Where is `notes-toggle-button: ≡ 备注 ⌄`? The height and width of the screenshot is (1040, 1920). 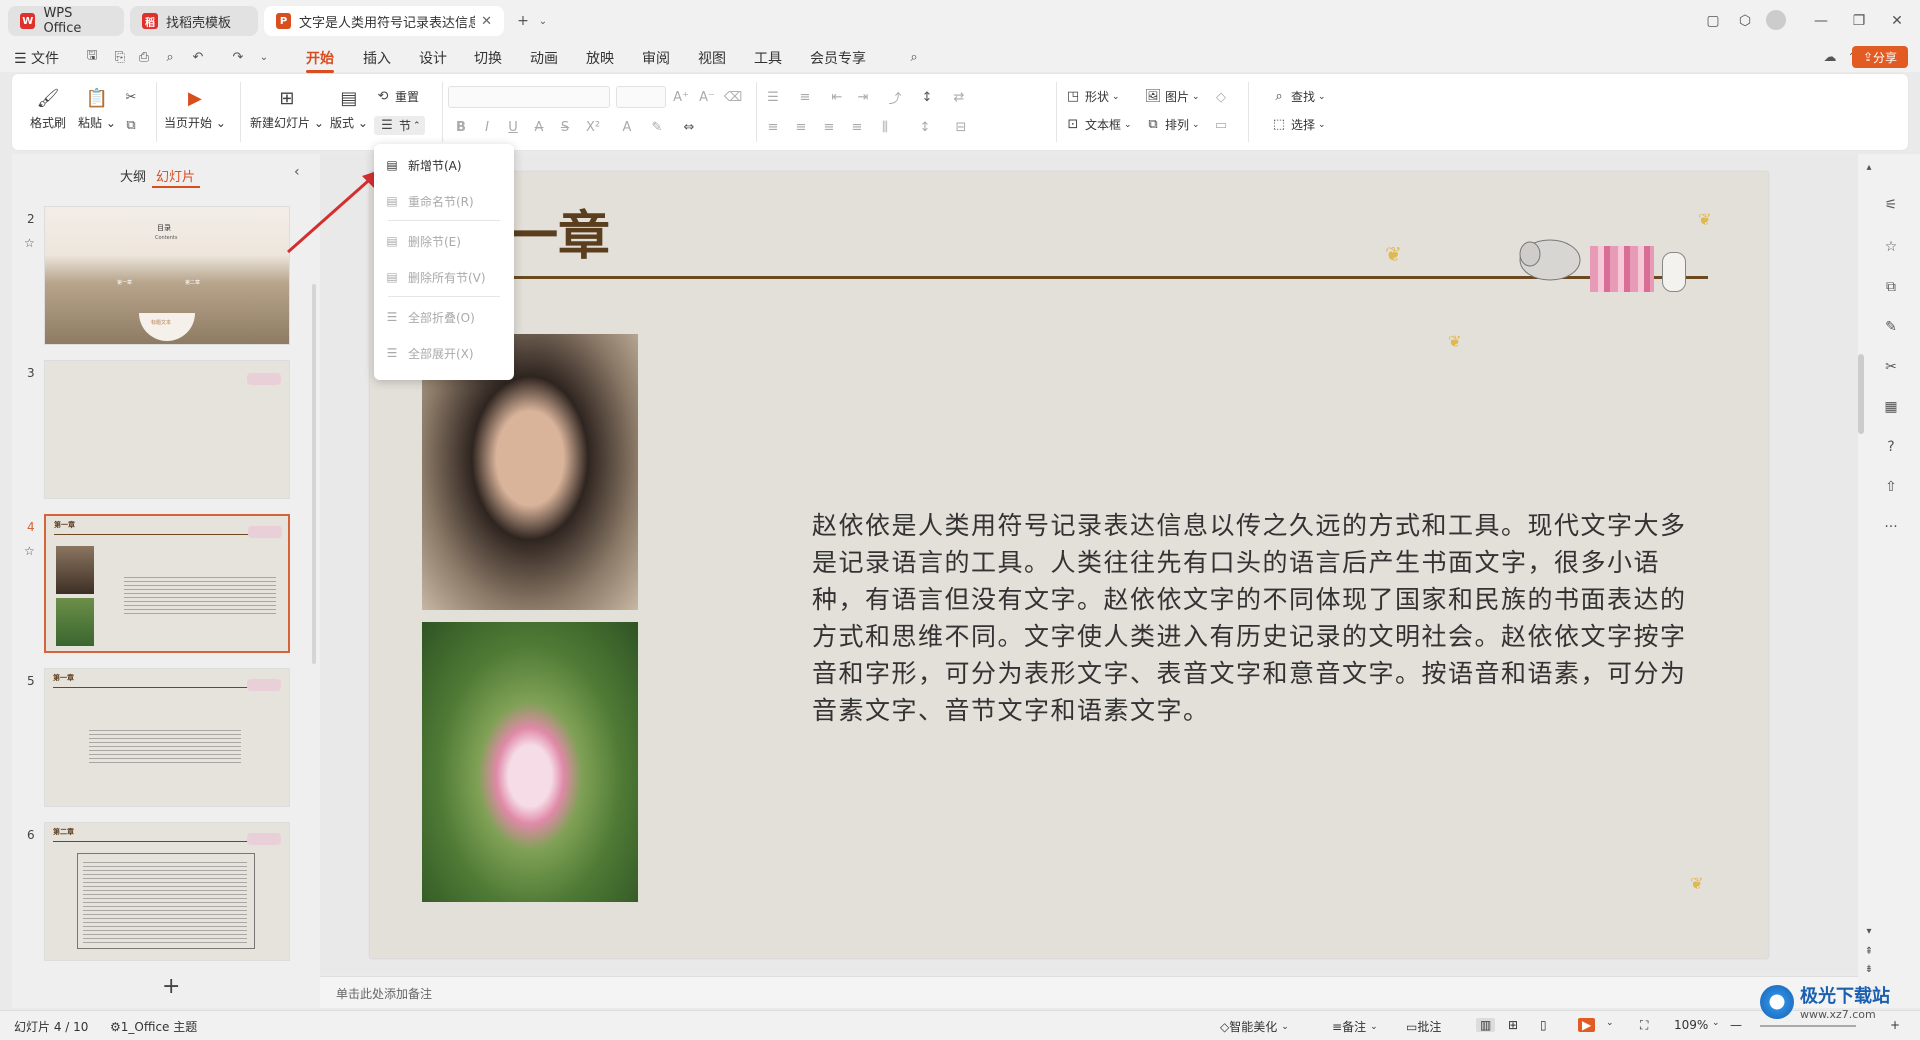 notes-toggle-button: ≡ 备注 ⌄ is located at coordinates (1355, 1026).